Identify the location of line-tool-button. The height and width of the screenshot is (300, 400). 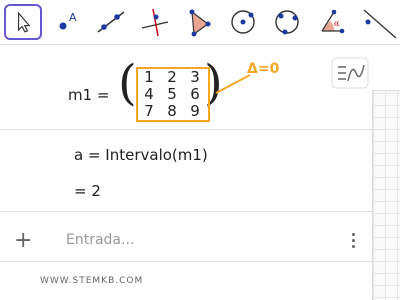
(111, 22).